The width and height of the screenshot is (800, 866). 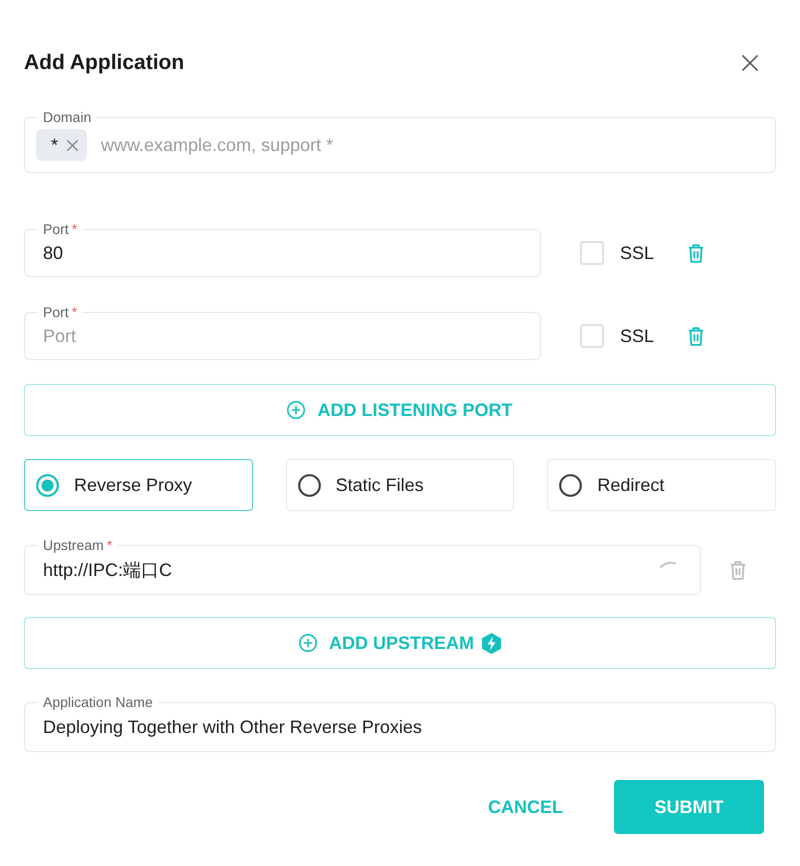 I want to click on upstream-field: Upstream * http://IPC:端口C, so click(x=362, y=565).